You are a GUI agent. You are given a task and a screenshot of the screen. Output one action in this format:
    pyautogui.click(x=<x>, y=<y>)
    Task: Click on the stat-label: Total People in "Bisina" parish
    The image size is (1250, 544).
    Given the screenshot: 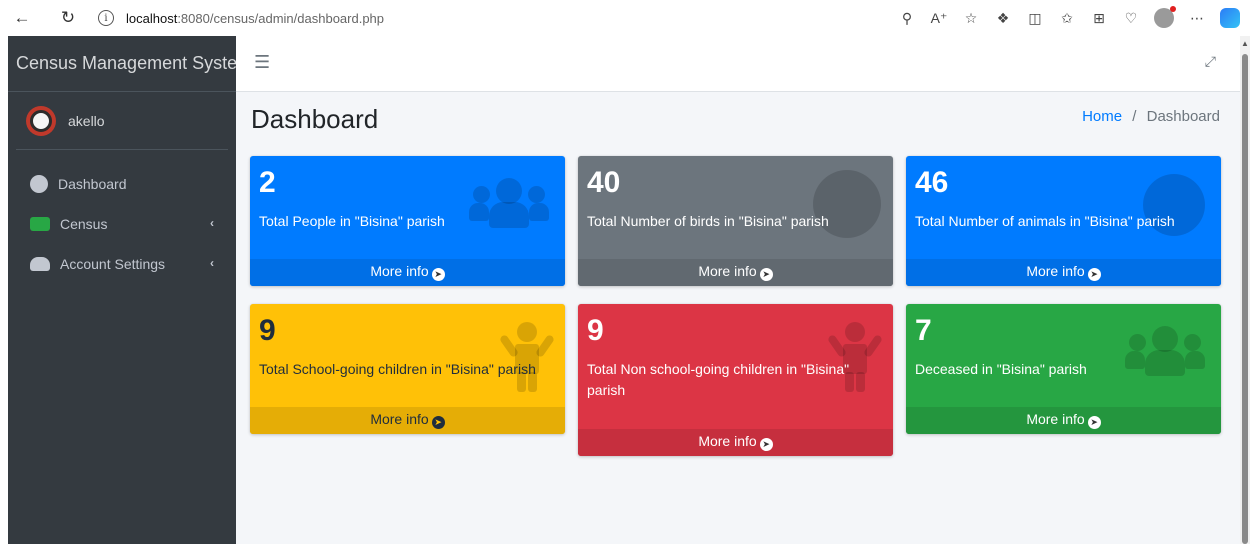 What is the action you would take?
    pyautogui.click(x=352, y=221)
    